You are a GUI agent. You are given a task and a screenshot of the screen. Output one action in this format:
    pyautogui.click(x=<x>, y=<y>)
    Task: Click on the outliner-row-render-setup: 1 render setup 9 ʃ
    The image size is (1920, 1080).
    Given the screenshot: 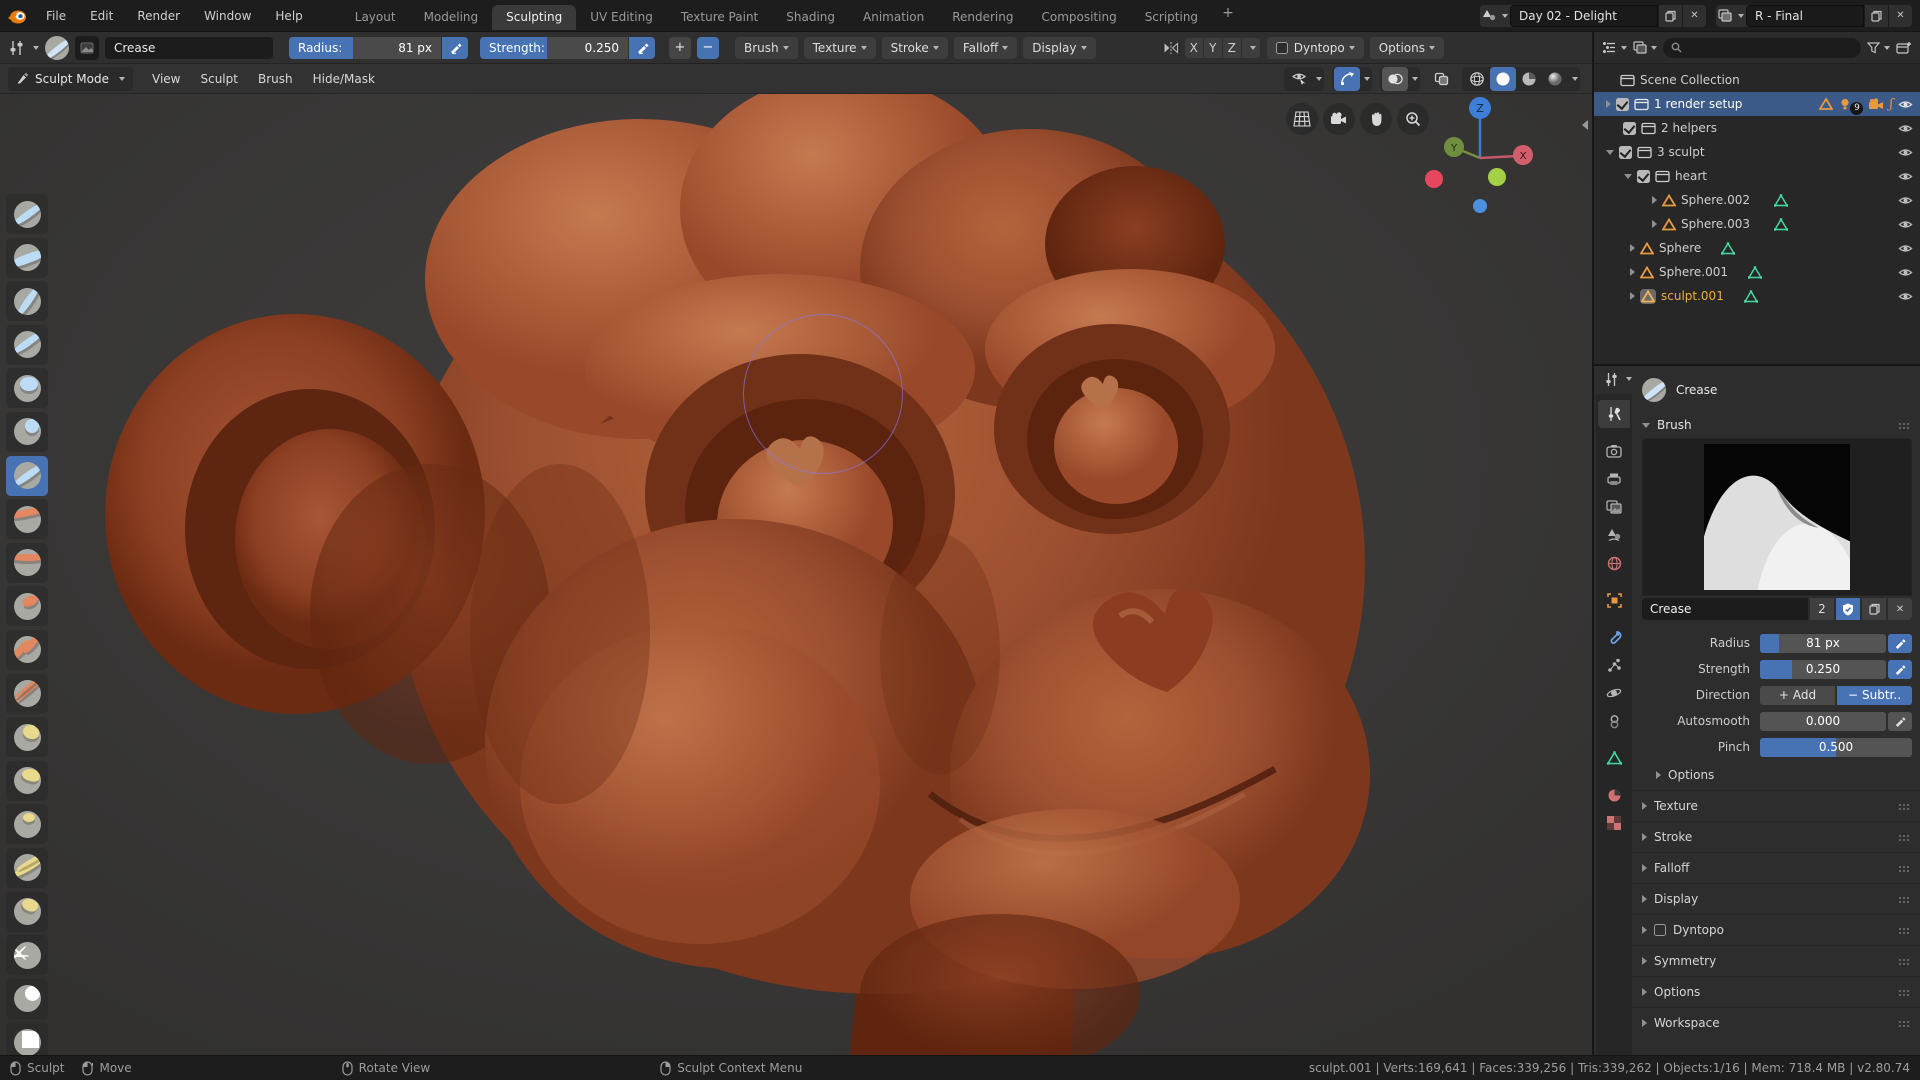 What is the action you would take?
    pyautogui.click(x=1757, y=104)
    